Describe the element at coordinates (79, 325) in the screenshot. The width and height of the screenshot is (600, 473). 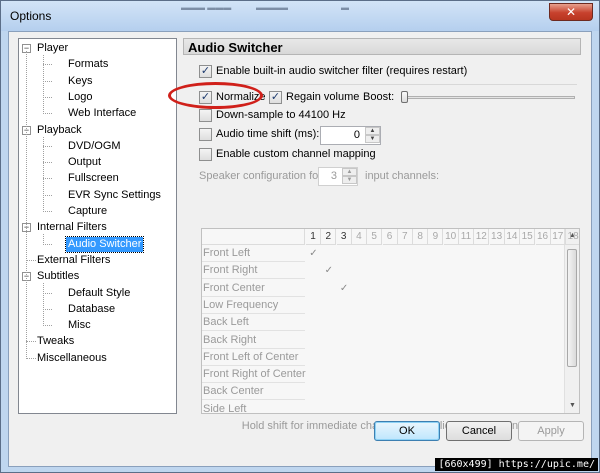
I see `tree-item-label: Misc` at that location.